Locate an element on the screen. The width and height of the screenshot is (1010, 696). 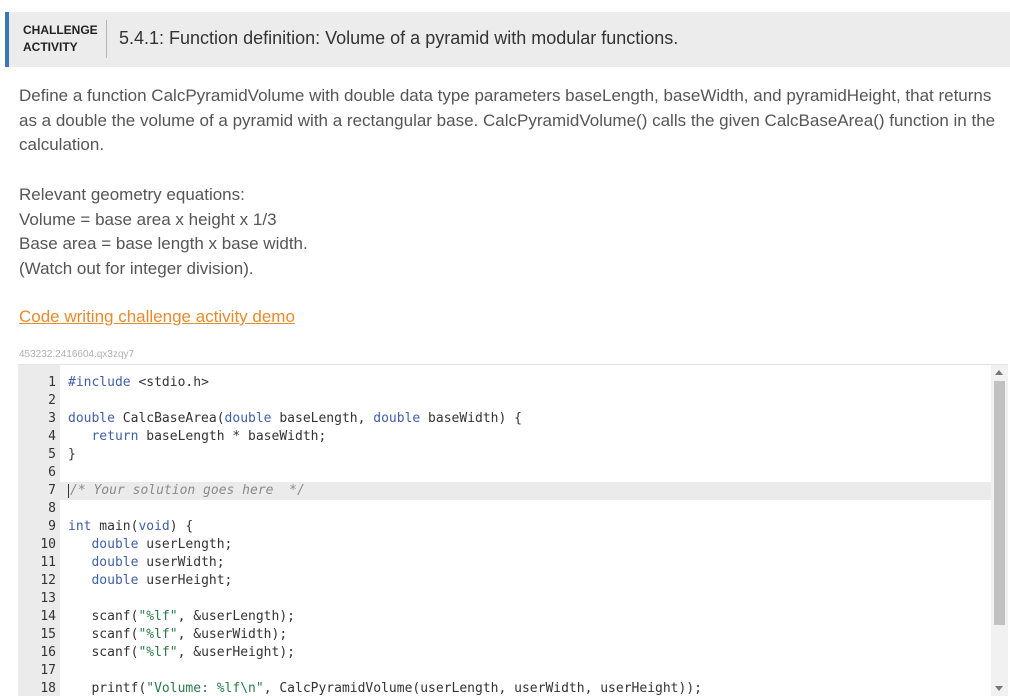
code-text: int main(void) { is located at coordinates (131, 526).